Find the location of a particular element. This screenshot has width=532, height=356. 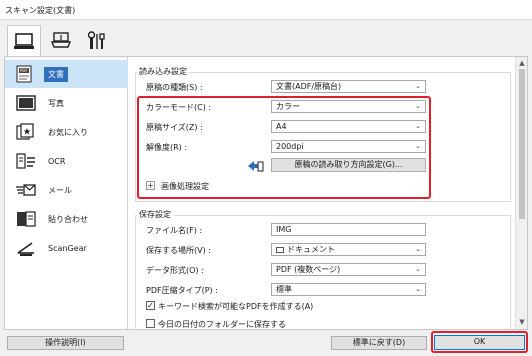

tab-scan-from-computer is located at coordinates (24, 41).